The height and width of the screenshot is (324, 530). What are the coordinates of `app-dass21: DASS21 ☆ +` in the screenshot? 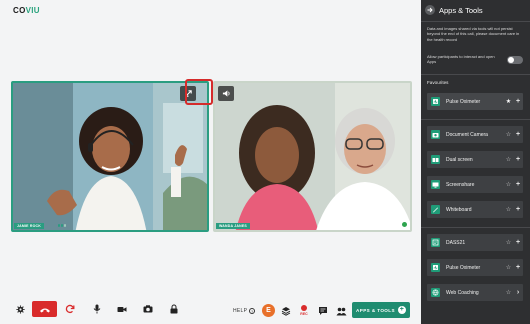 It's located at (475, 242).